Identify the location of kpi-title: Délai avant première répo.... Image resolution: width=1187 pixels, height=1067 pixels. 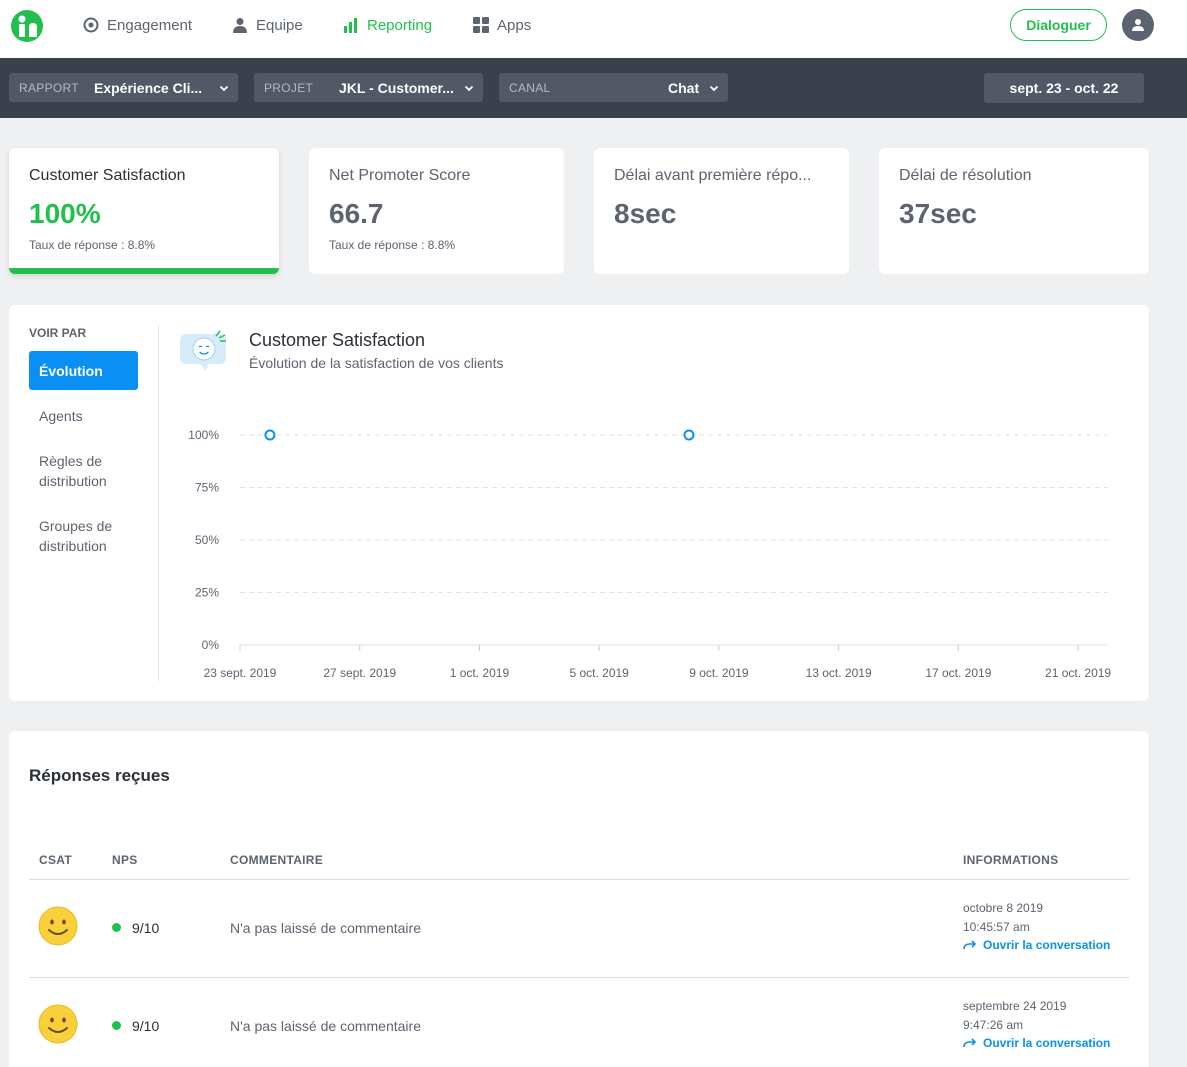
(713, 175).